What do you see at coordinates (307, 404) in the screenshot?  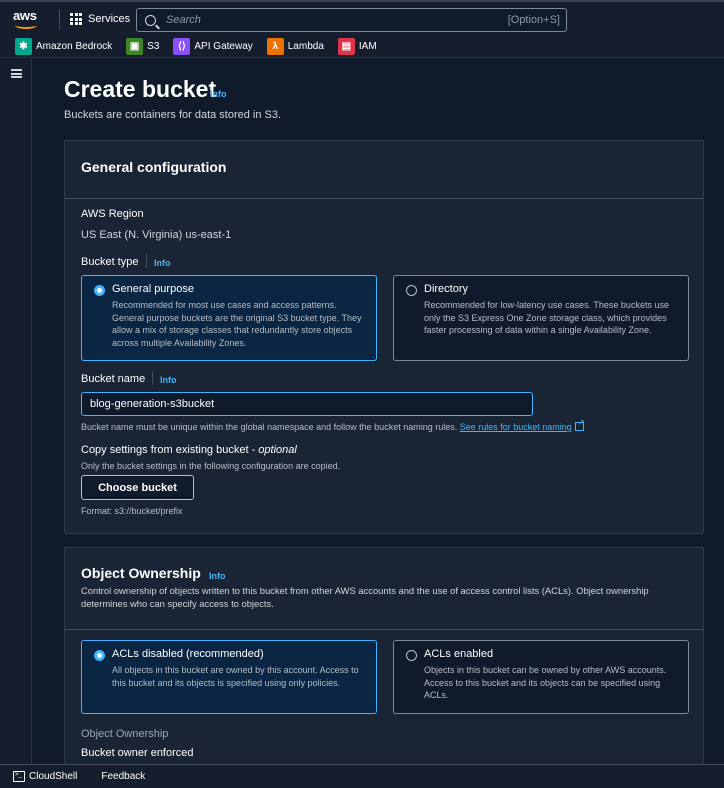 I see `bucket-name-input: blog-generation-s3bucket` at bounding box center [307, 404].